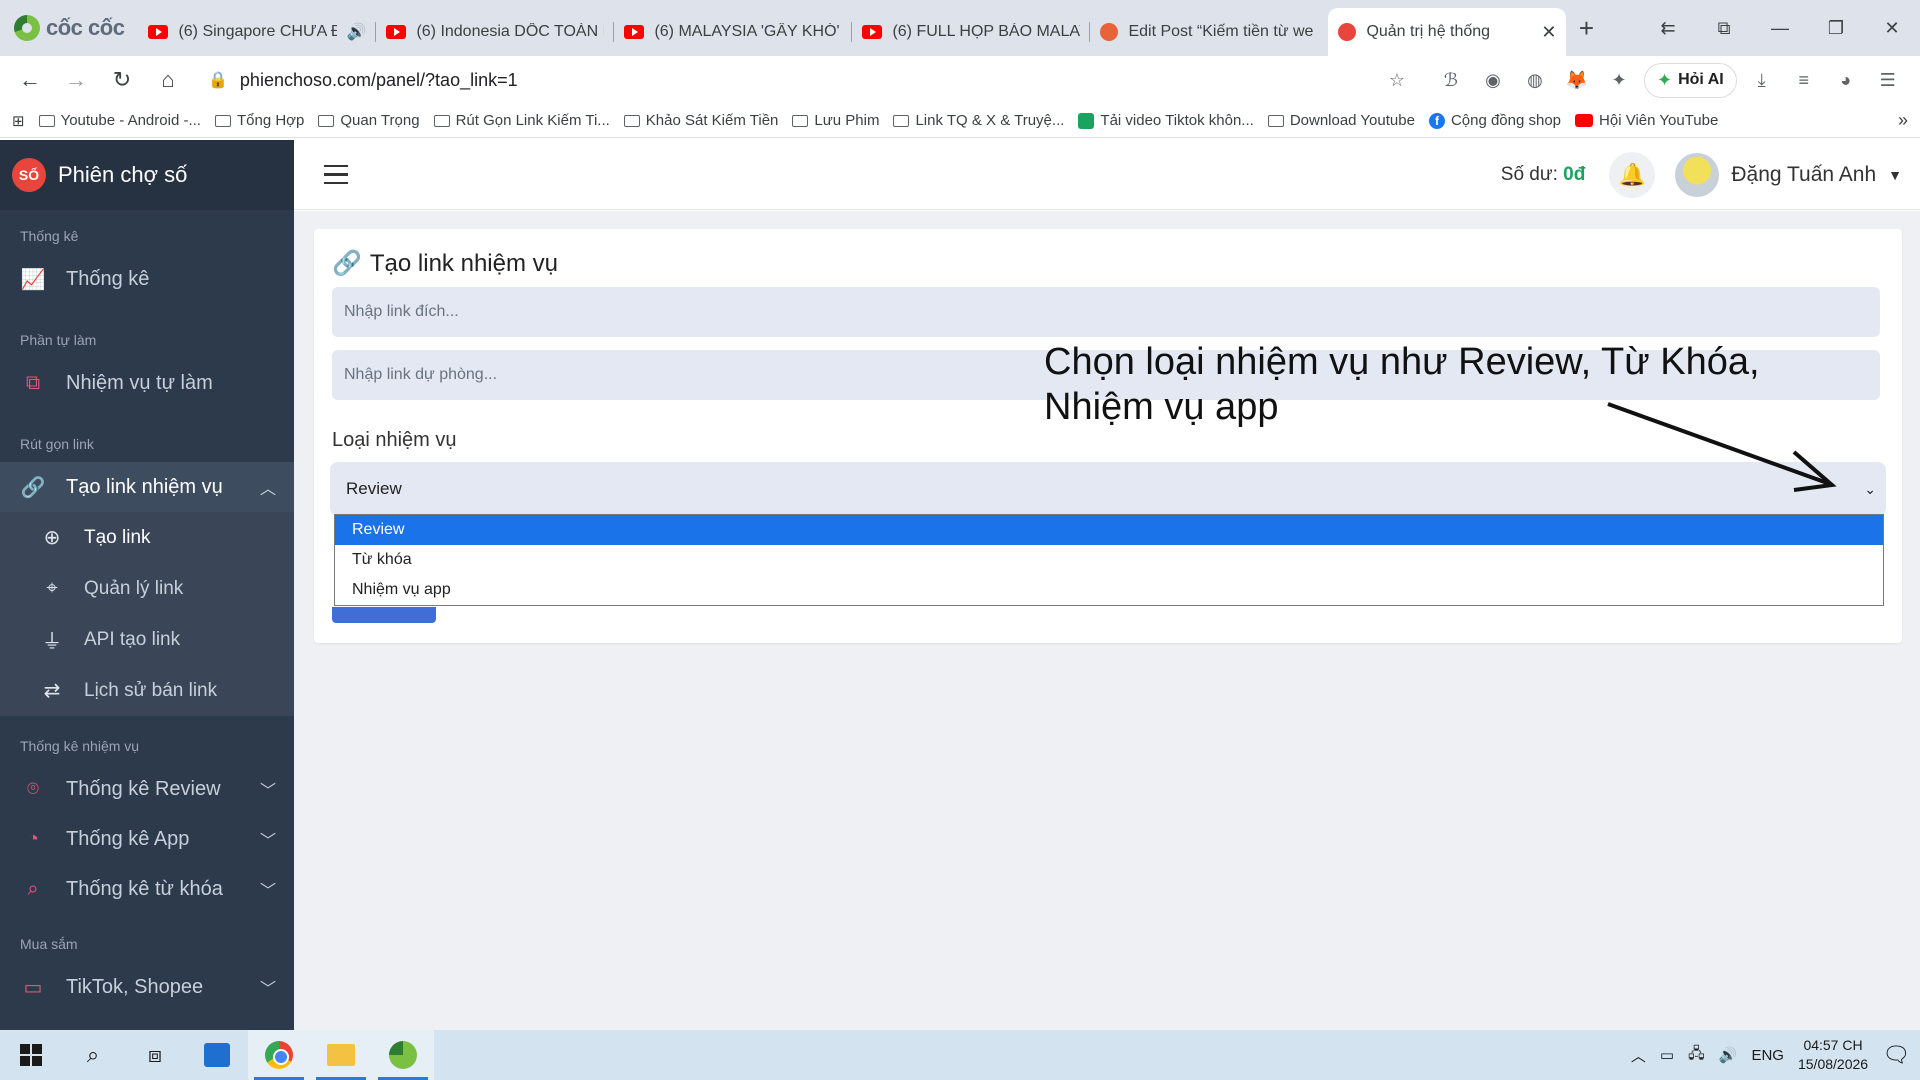 Image resolution: width=1920 pixels, height=1080 pixels. I want to click on language-indicator: ENG, so click(1767, 1055).